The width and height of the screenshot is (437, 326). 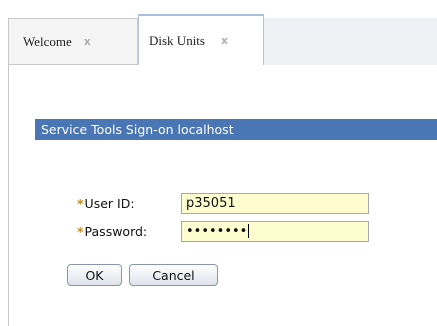 I want to click on text-caret, so click(x=249, y=231).